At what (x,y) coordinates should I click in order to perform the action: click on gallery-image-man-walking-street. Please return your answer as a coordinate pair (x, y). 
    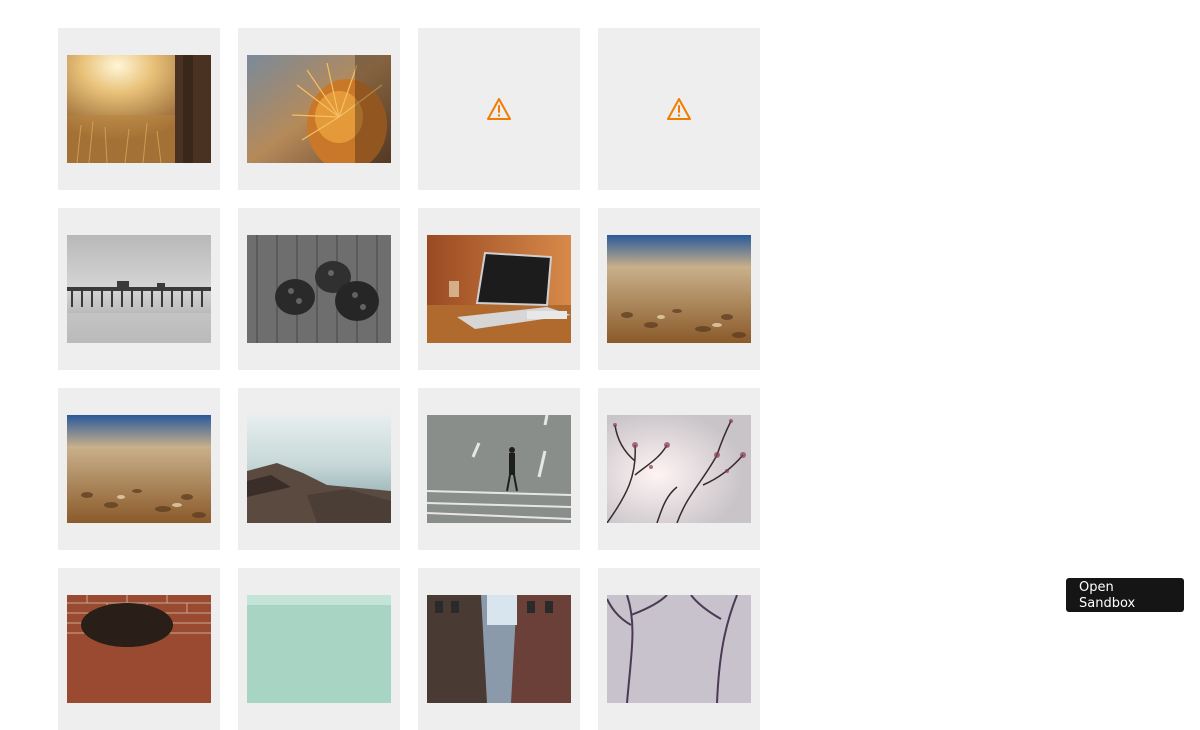
    Looking at the image, I should click on (499, 469).